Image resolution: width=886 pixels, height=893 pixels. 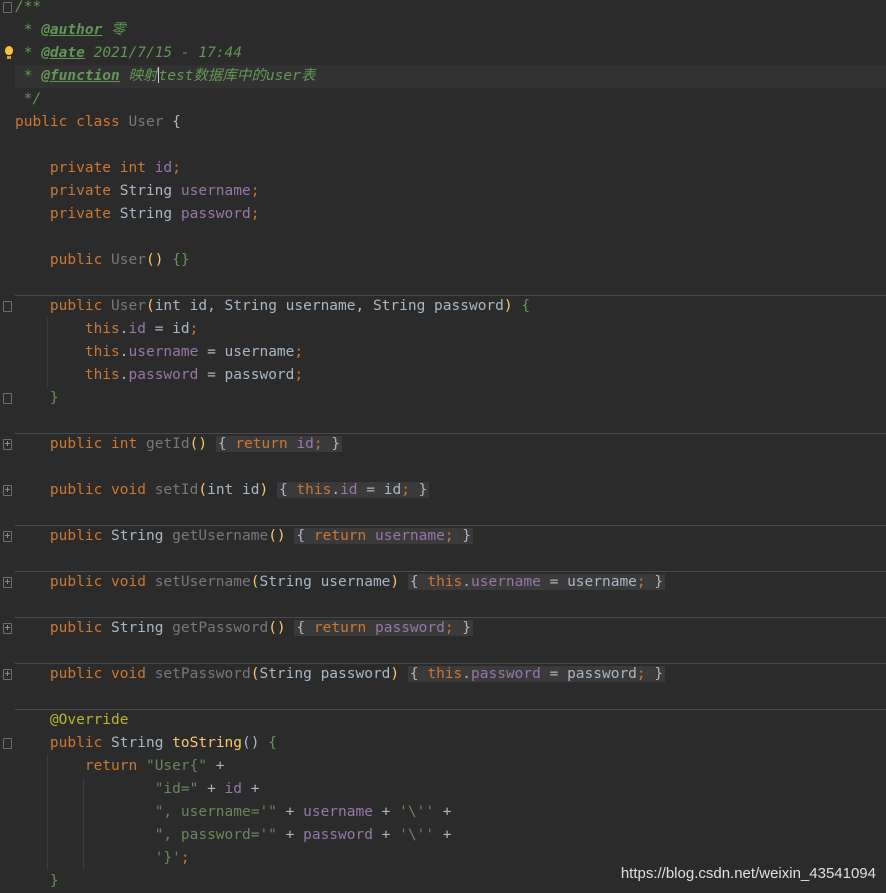 What do you see at coordinates (450, 720) in the screenshot?
I see `code-line: @Override` at bounding box center [450, 720].